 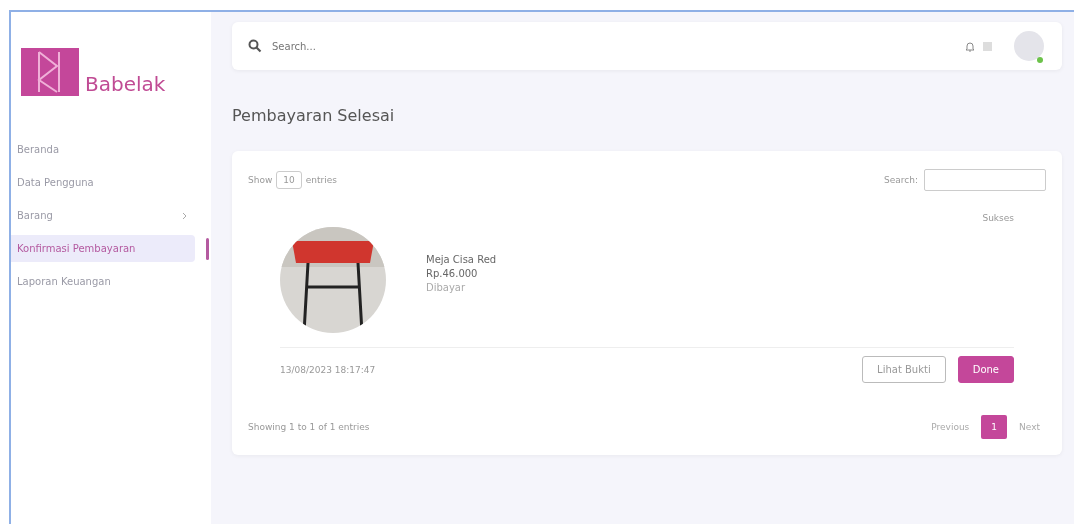 What do you see at coordinates (50, 72) in the screenshot?
I see `logo-icon` at bounding box center [50, 72].